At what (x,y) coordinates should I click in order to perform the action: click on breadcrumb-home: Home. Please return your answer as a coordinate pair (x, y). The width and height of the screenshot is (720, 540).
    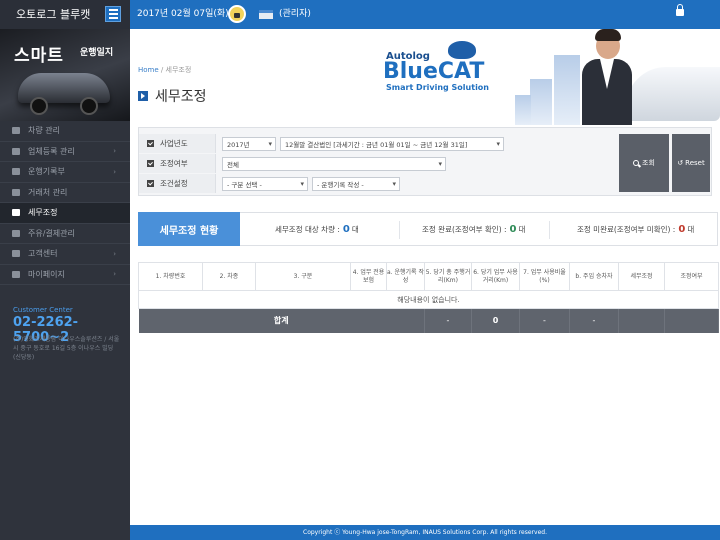
    Looking at the image, I should click on (148, 70).